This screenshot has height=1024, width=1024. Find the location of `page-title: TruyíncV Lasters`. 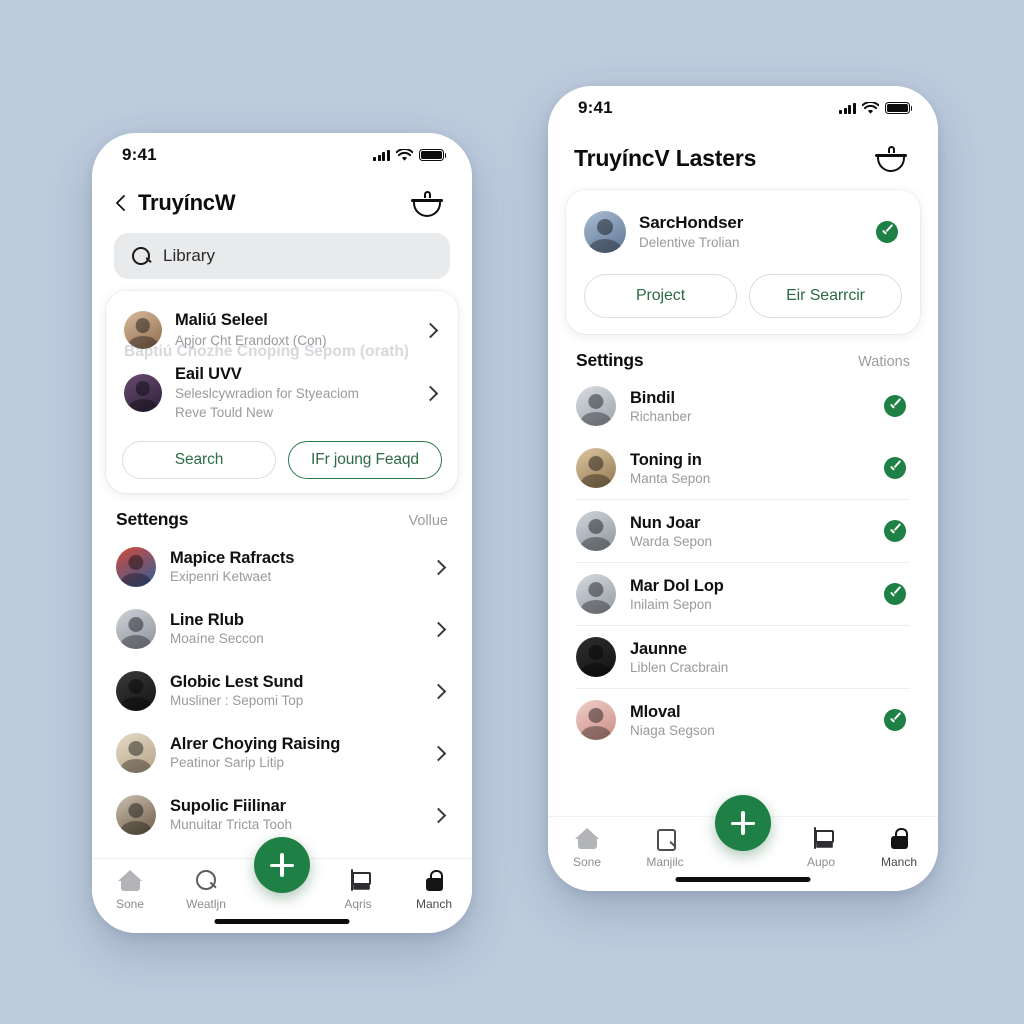

page-title: TruyíncV Lasters is located at coordinates (665, 157).